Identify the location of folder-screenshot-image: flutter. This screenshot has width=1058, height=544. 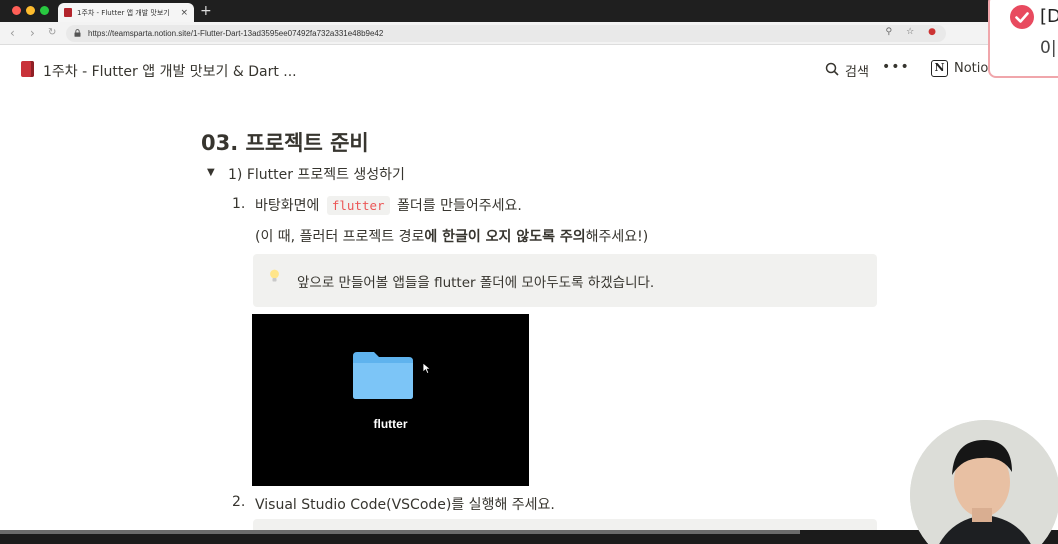
(390, 400).